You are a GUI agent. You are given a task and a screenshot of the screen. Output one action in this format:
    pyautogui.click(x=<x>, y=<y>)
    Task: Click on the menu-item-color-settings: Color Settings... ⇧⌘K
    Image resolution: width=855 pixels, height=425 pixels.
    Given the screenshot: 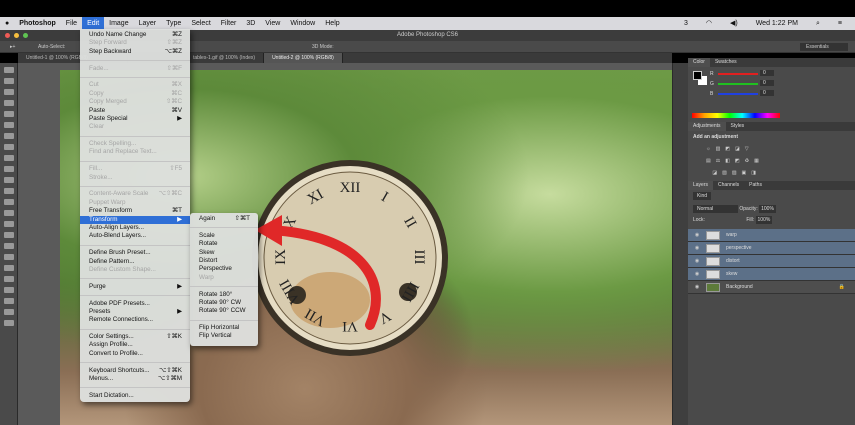 What is the action you would take?
    pyautogui.click(x=135, y=337)
    